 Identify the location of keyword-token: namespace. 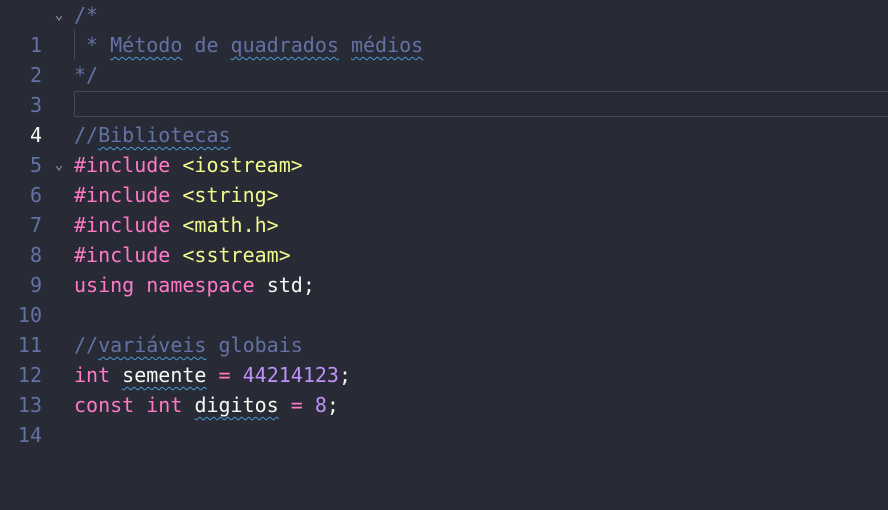
(200, 285).